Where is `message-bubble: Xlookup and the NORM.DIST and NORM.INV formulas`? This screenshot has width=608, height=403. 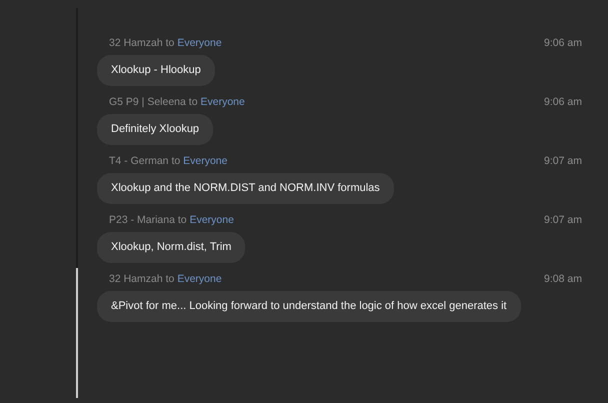 message-bubble: Xlookup and the NORM.DIST and NORM.INV formulas is located at coordinates (245, 188).